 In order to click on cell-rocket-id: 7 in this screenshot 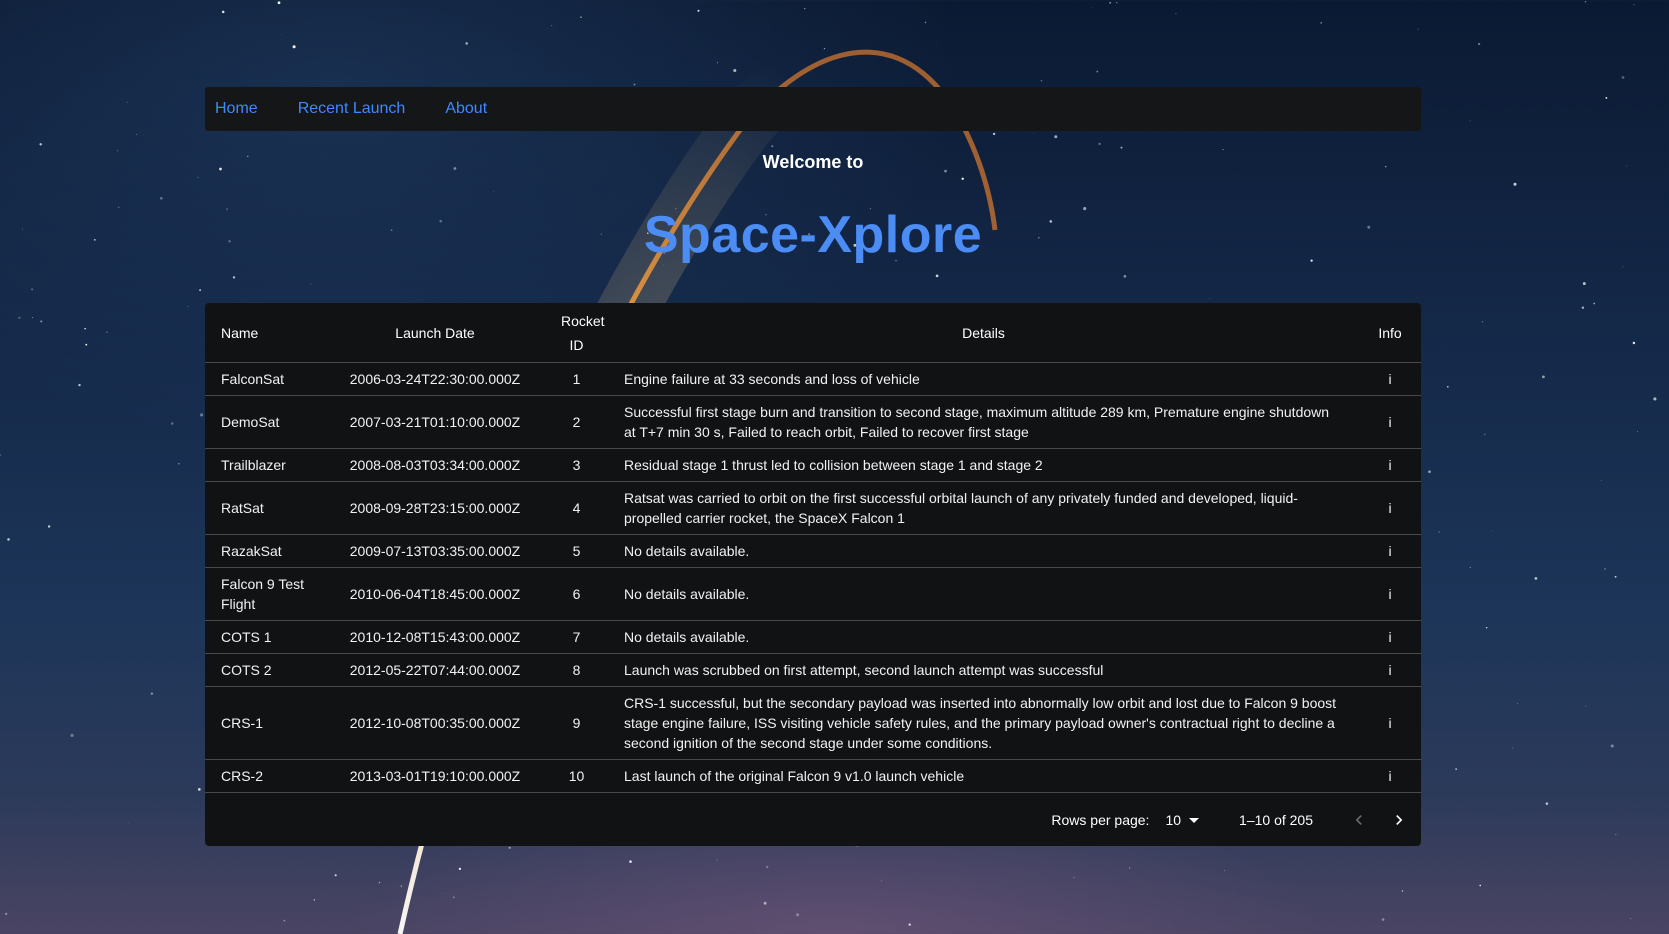, I will do `click(576, 637)`.